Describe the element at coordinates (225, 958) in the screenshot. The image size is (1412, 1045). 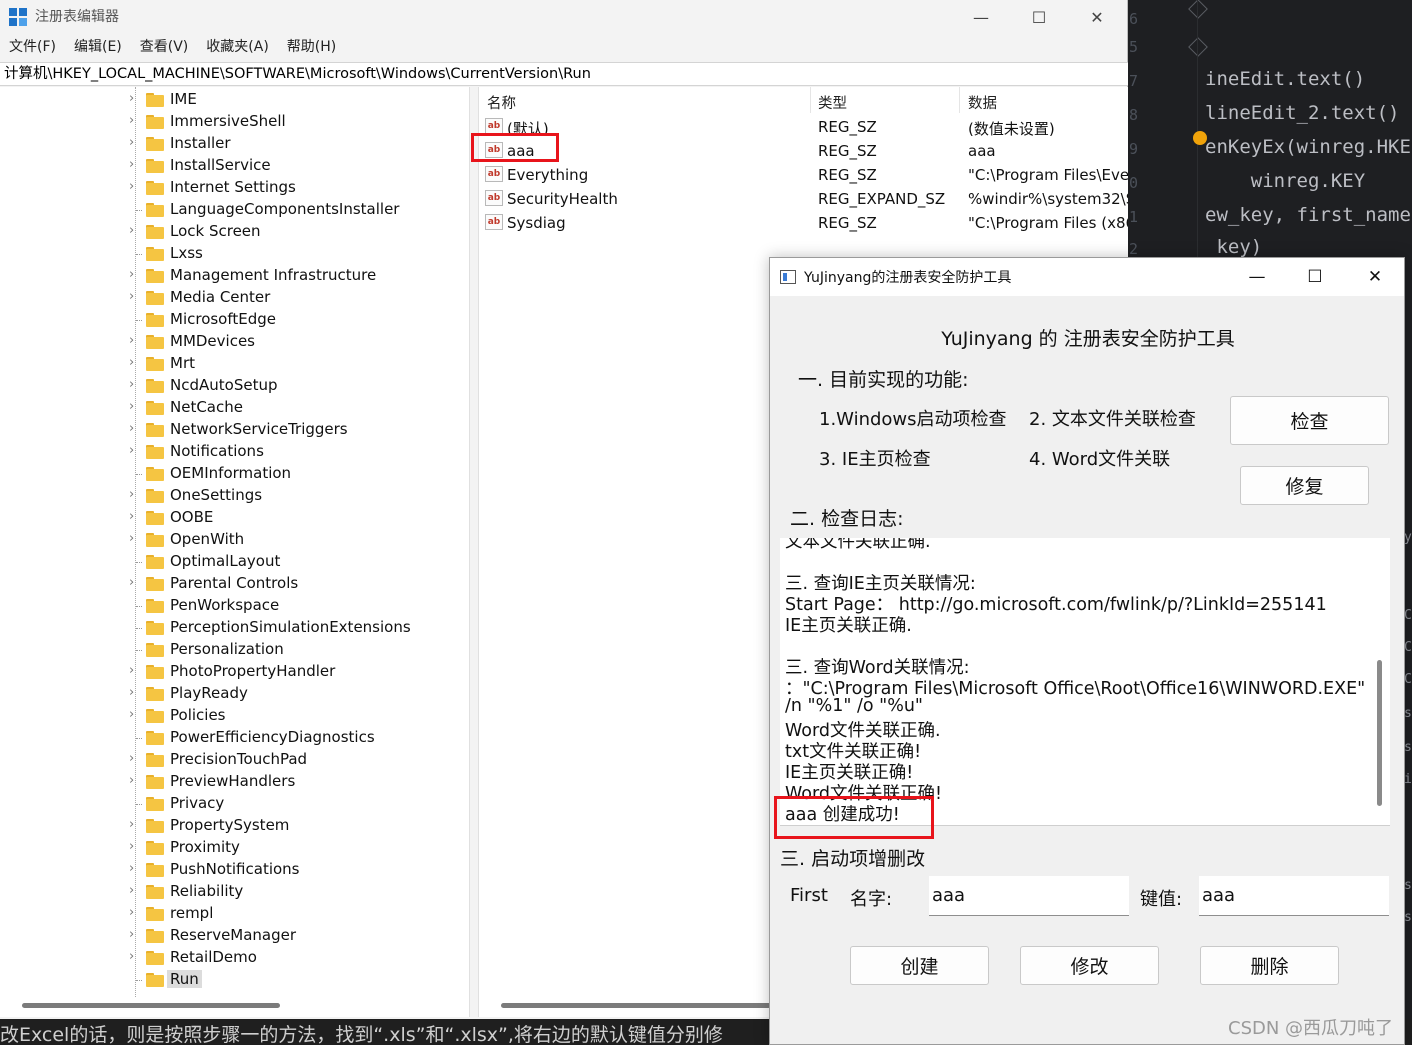
I see `tree-item: › RetailDemo` at that location.